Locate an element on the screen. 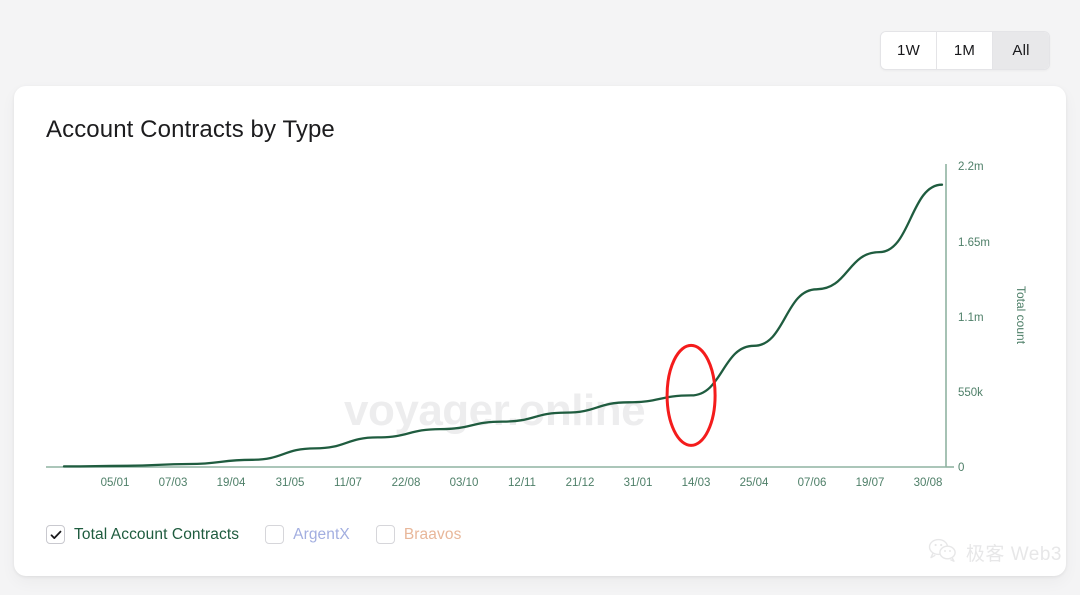 This screenshot has width=1080, height=595. y-tick-label: 1.65m is located at coordinates (974, 243).